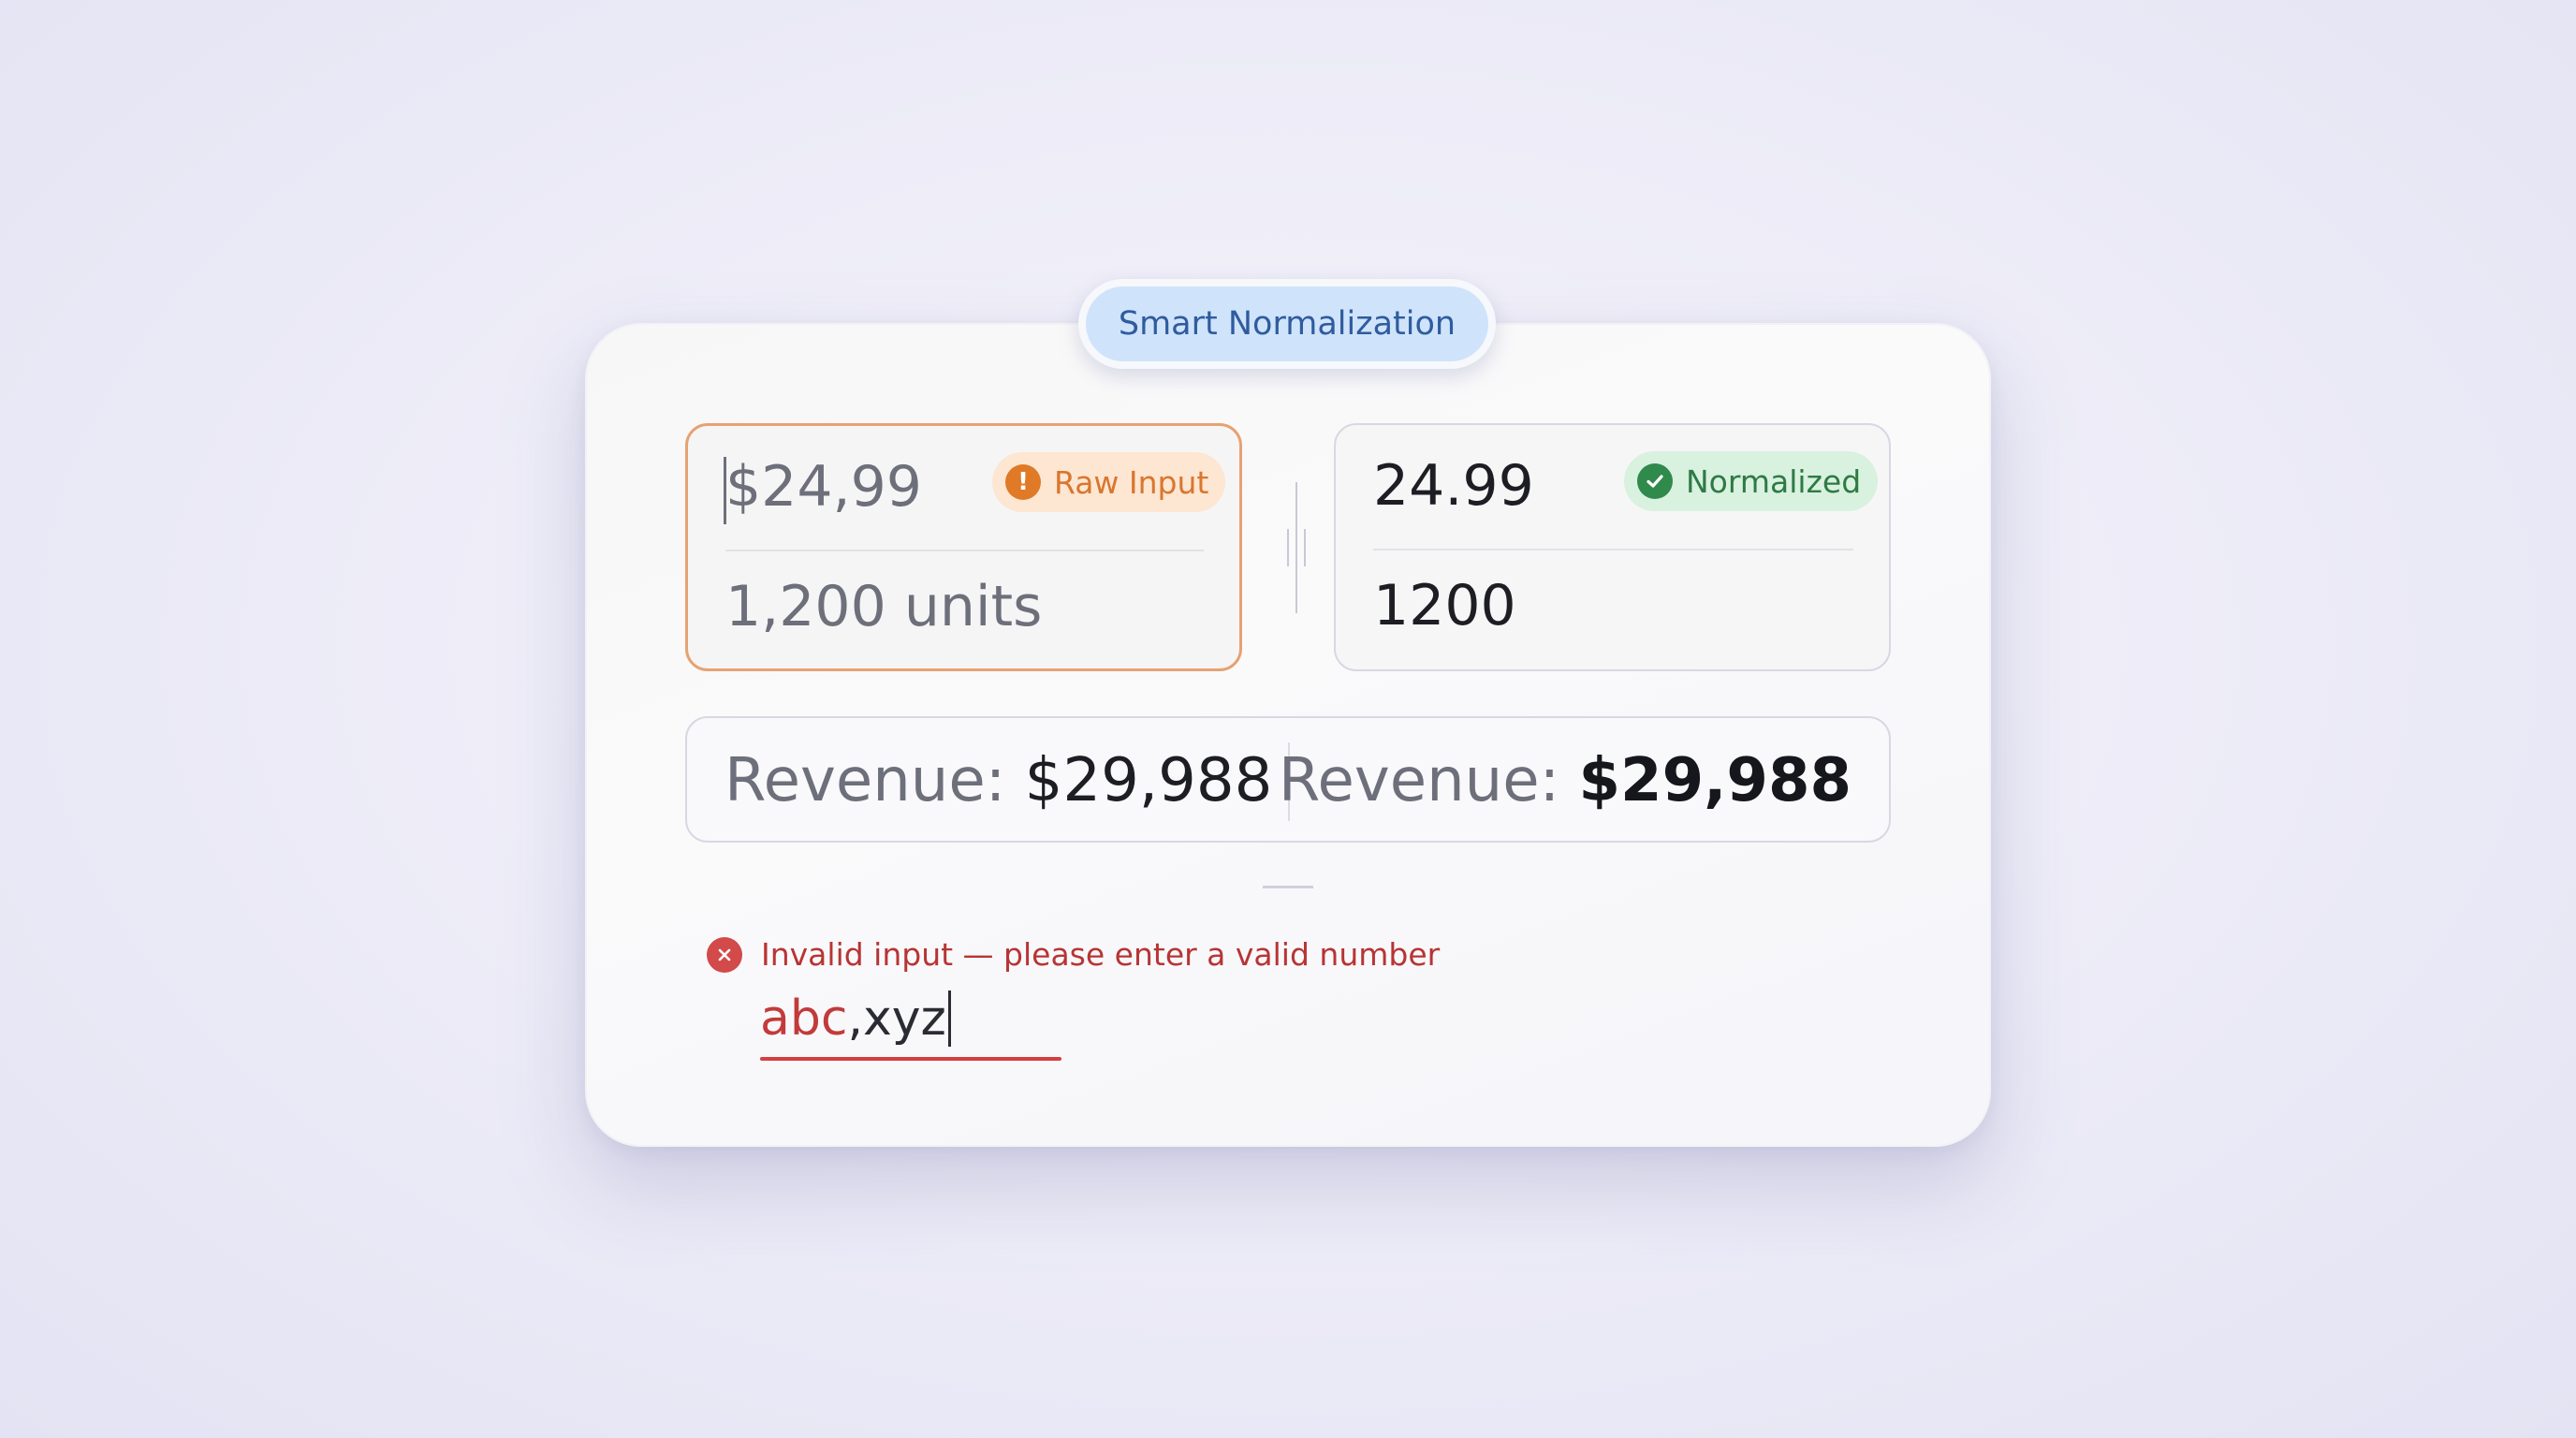  Describe the element at coordinates (1655, 481) in the screenshot. I see `check-icon` at that location.